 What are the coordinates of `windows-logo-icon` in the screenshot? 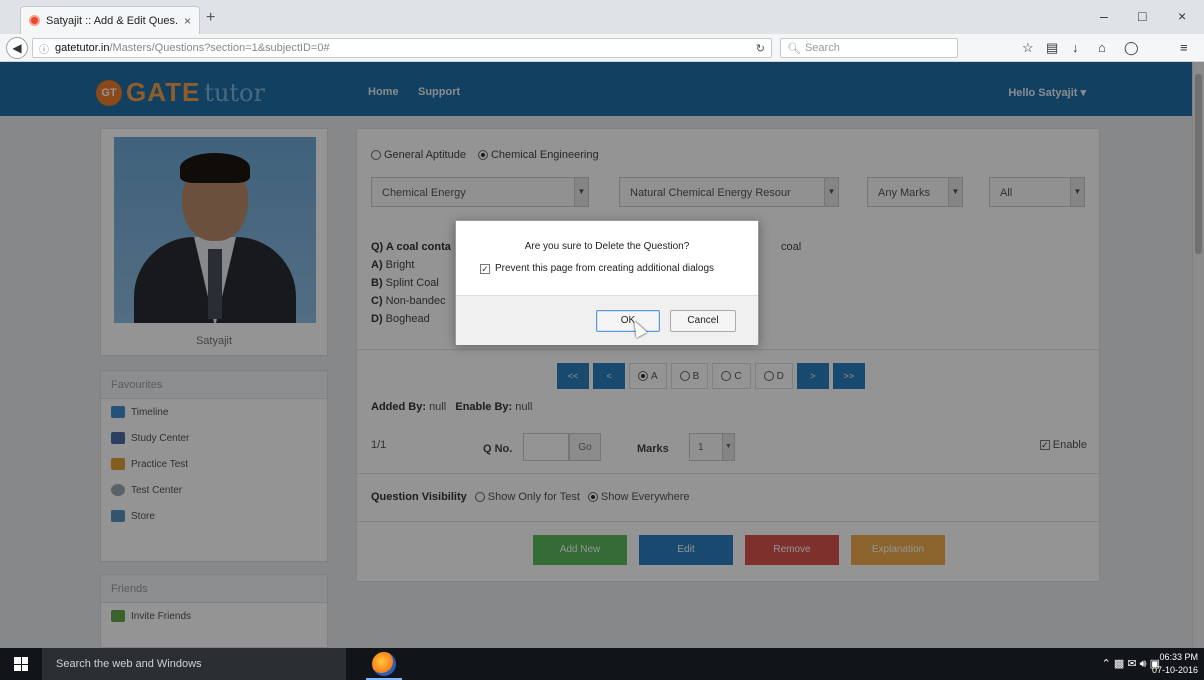 It's located at (21, 664).